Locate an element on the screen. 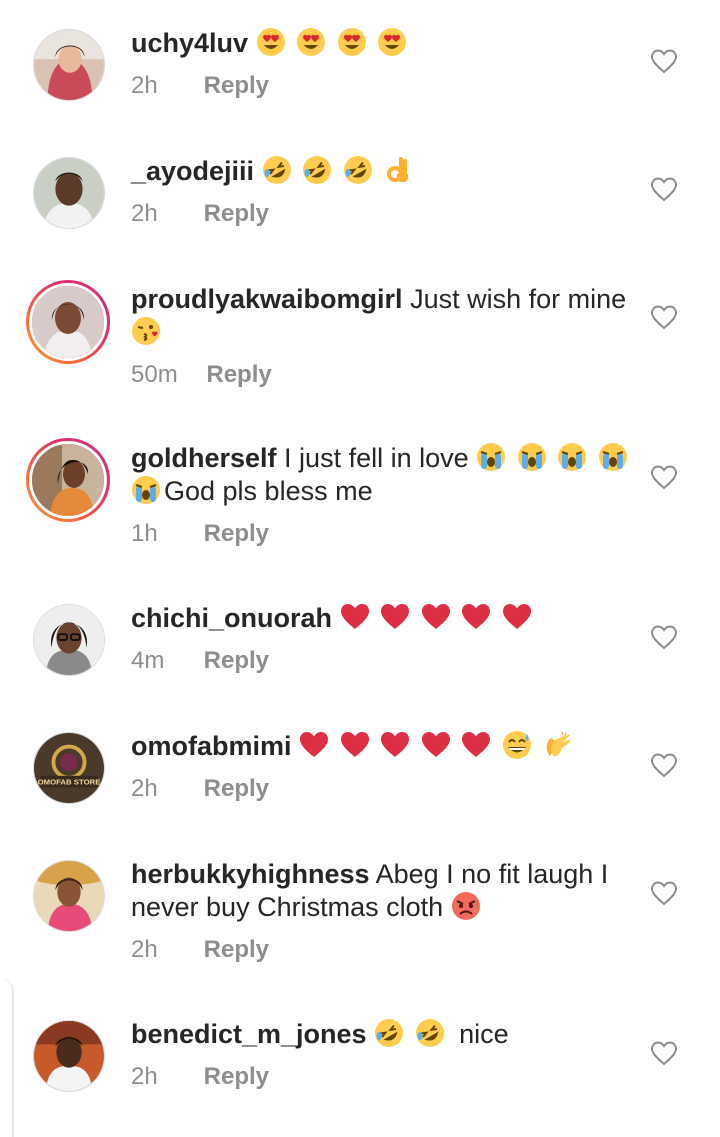 The height and width of the screenshot is (1137, 720). avatar-store-text: OMOFAB STORE is located at coordinates (69, 782).